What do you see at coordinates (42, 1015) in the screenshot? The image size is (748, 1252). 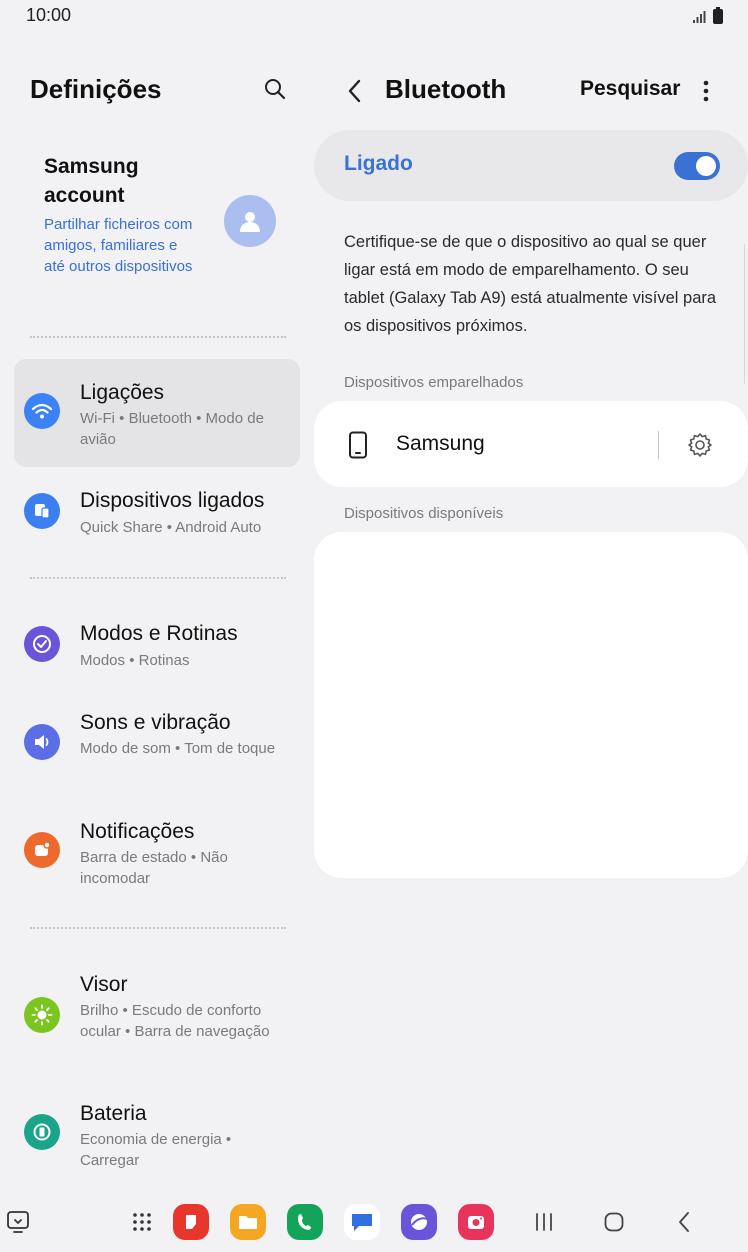 I see `sun-icon` at bounding box center [42, 1015].